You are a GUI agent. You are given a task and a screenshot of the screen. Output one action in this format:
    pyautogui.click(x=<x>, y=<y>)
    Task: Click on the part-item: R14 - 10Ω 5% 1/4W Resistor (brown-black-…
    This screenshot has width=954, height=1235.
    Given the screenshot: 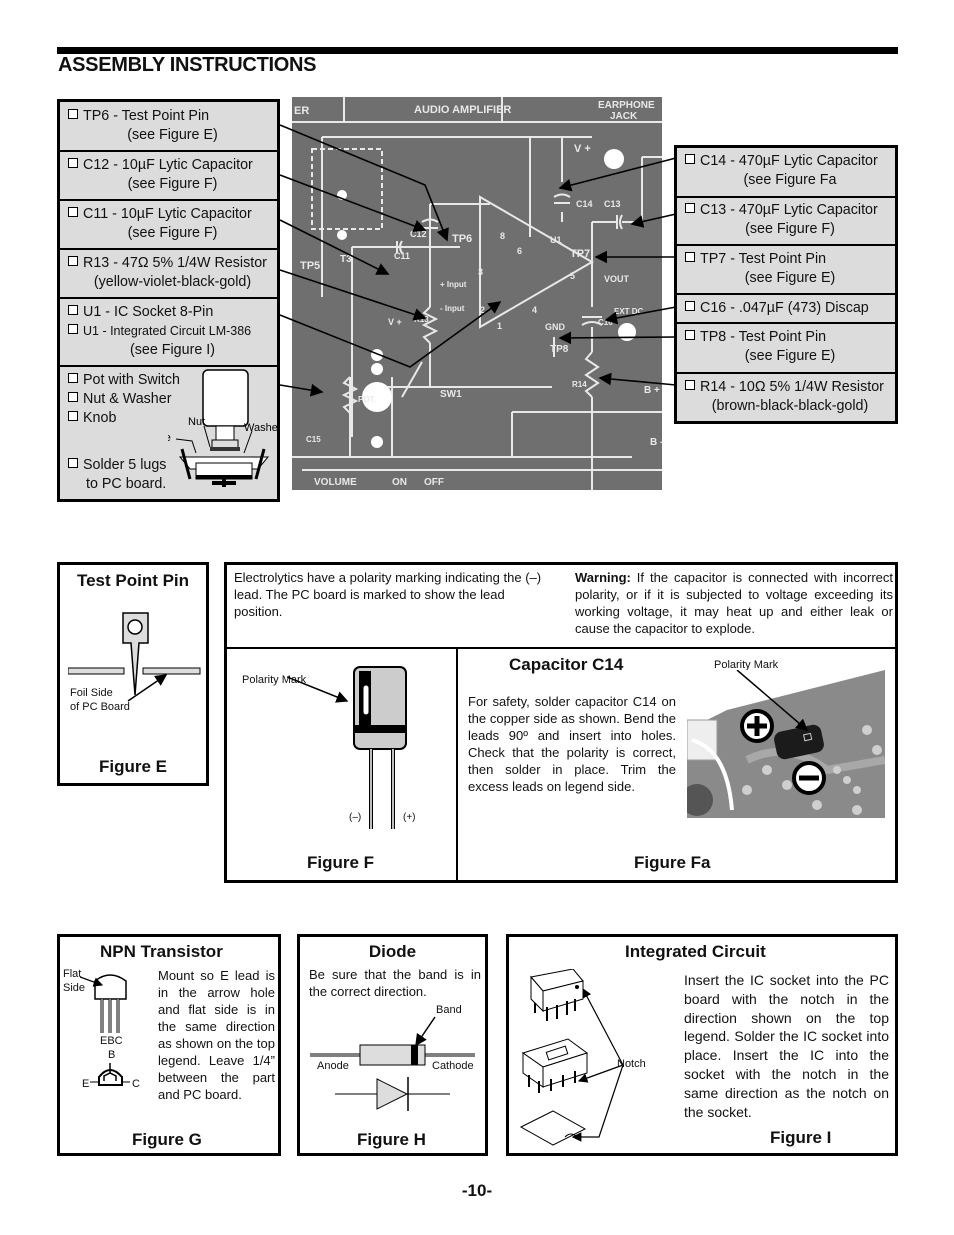 What is the action you would take?
    pyautogui.click(x=786, y=397)
    